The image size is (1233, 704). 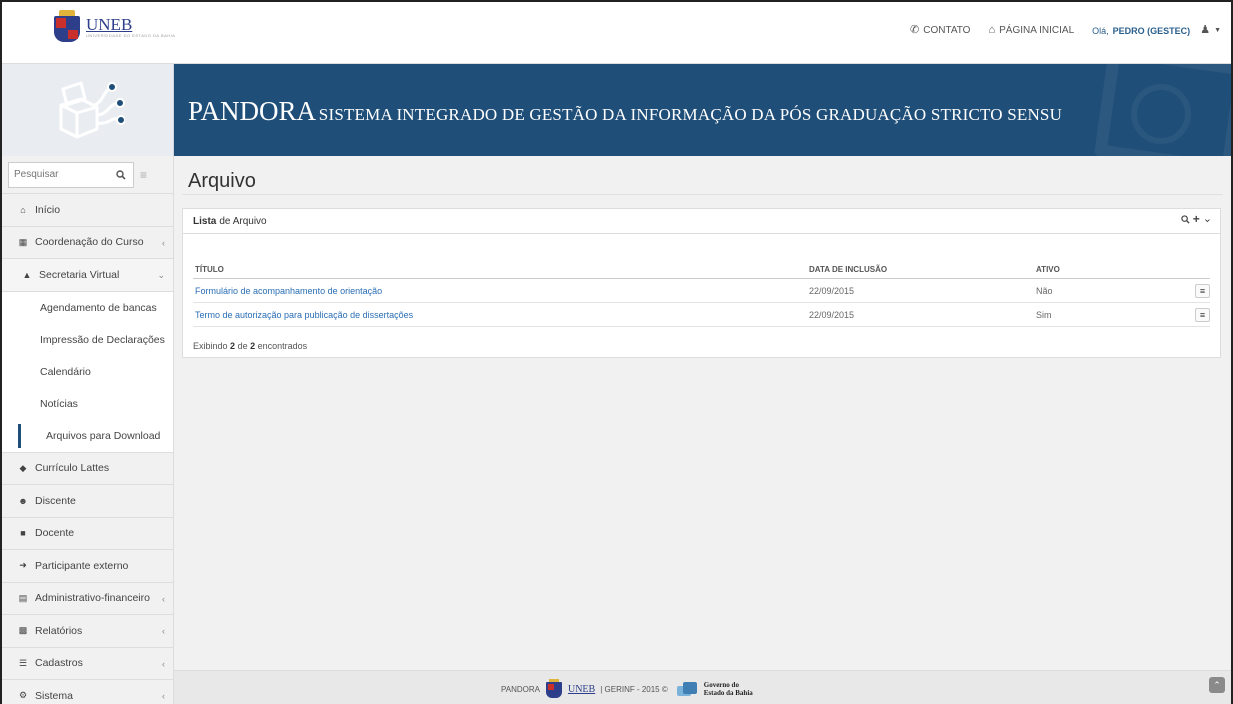 I want to click on sidebar-item-label: Arquivos para Download, so click(x=103, y=435).